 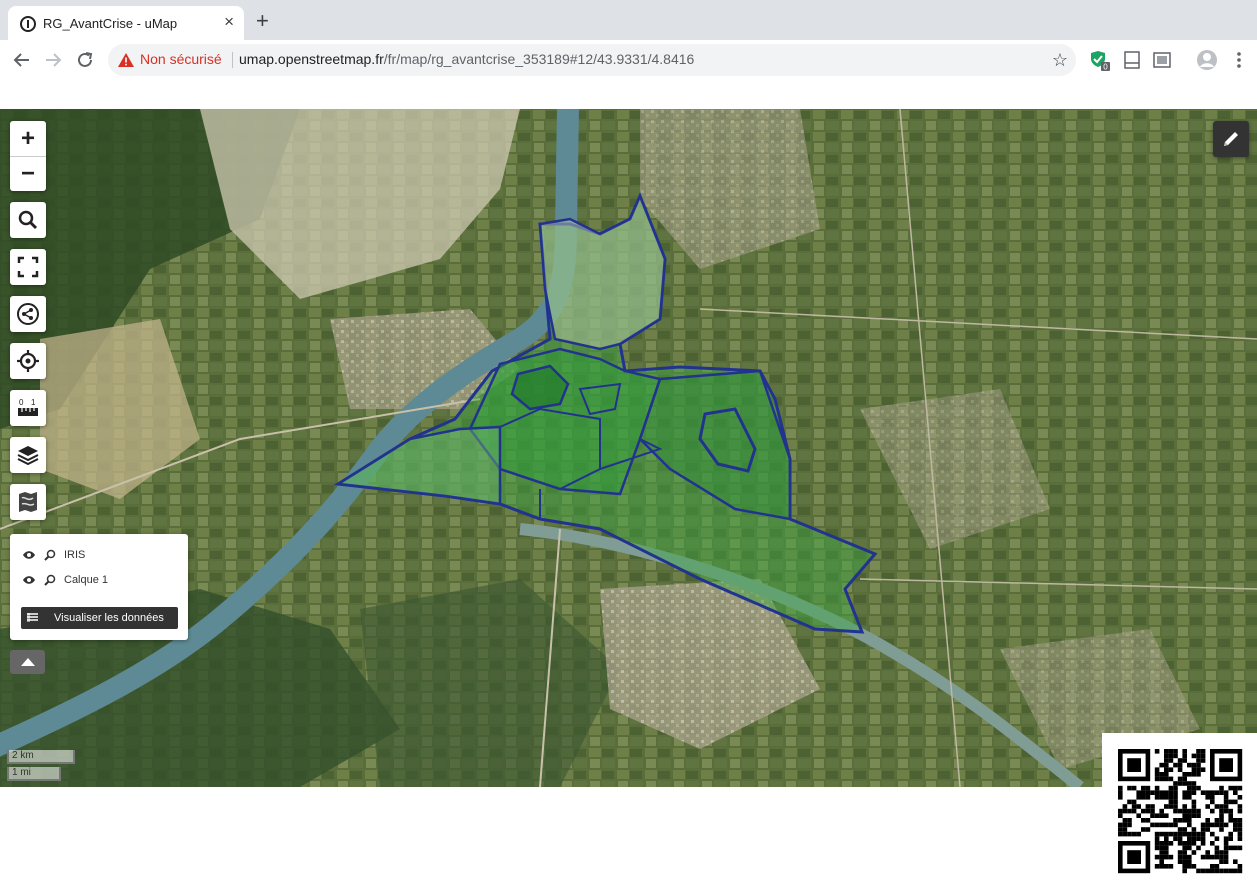 What do you see at coordinates (126, 23) in the screenshot?
I see `browser-tab: RG_AvantCrise - uMap ×` at bounding box center [126, 23].